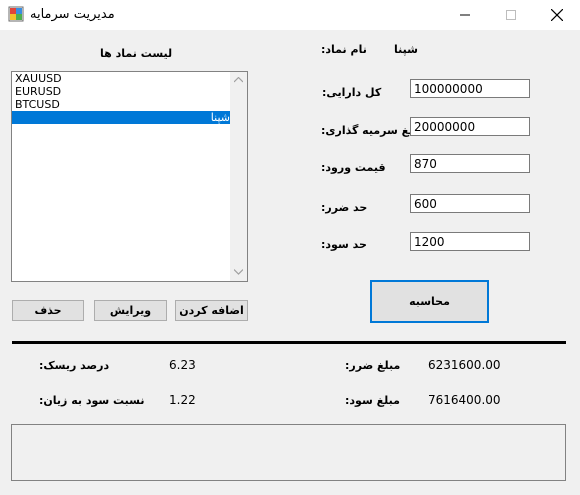  I want to click on app-icon, so click(16, 14).